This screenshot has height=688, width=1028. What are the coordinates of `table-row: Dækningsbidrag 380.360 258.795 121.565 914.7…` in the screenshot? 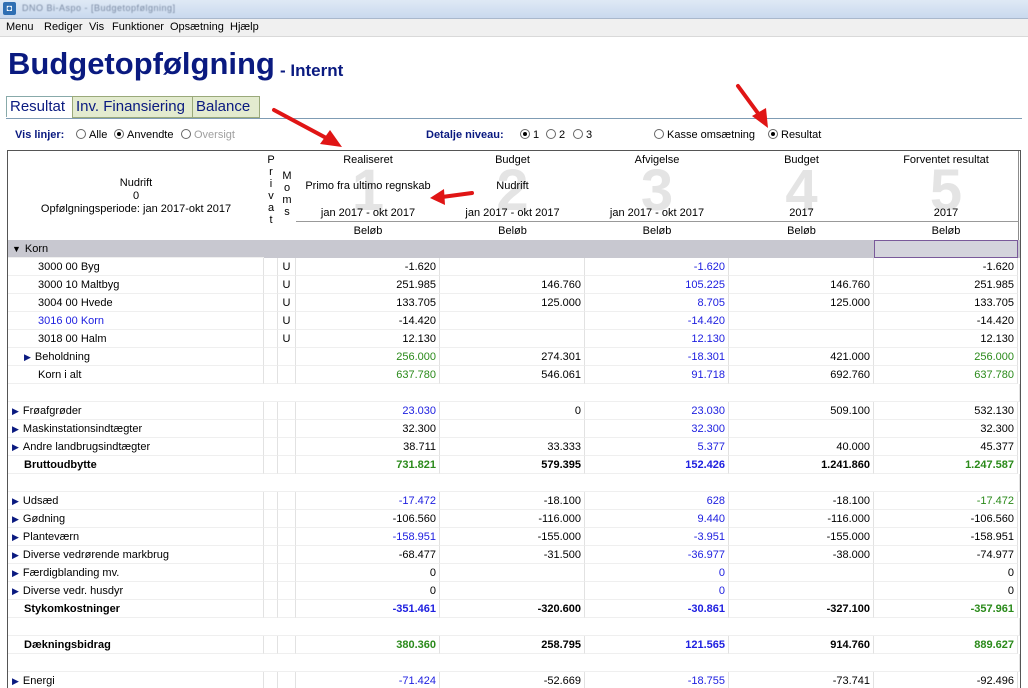 It's located at (514, 645).